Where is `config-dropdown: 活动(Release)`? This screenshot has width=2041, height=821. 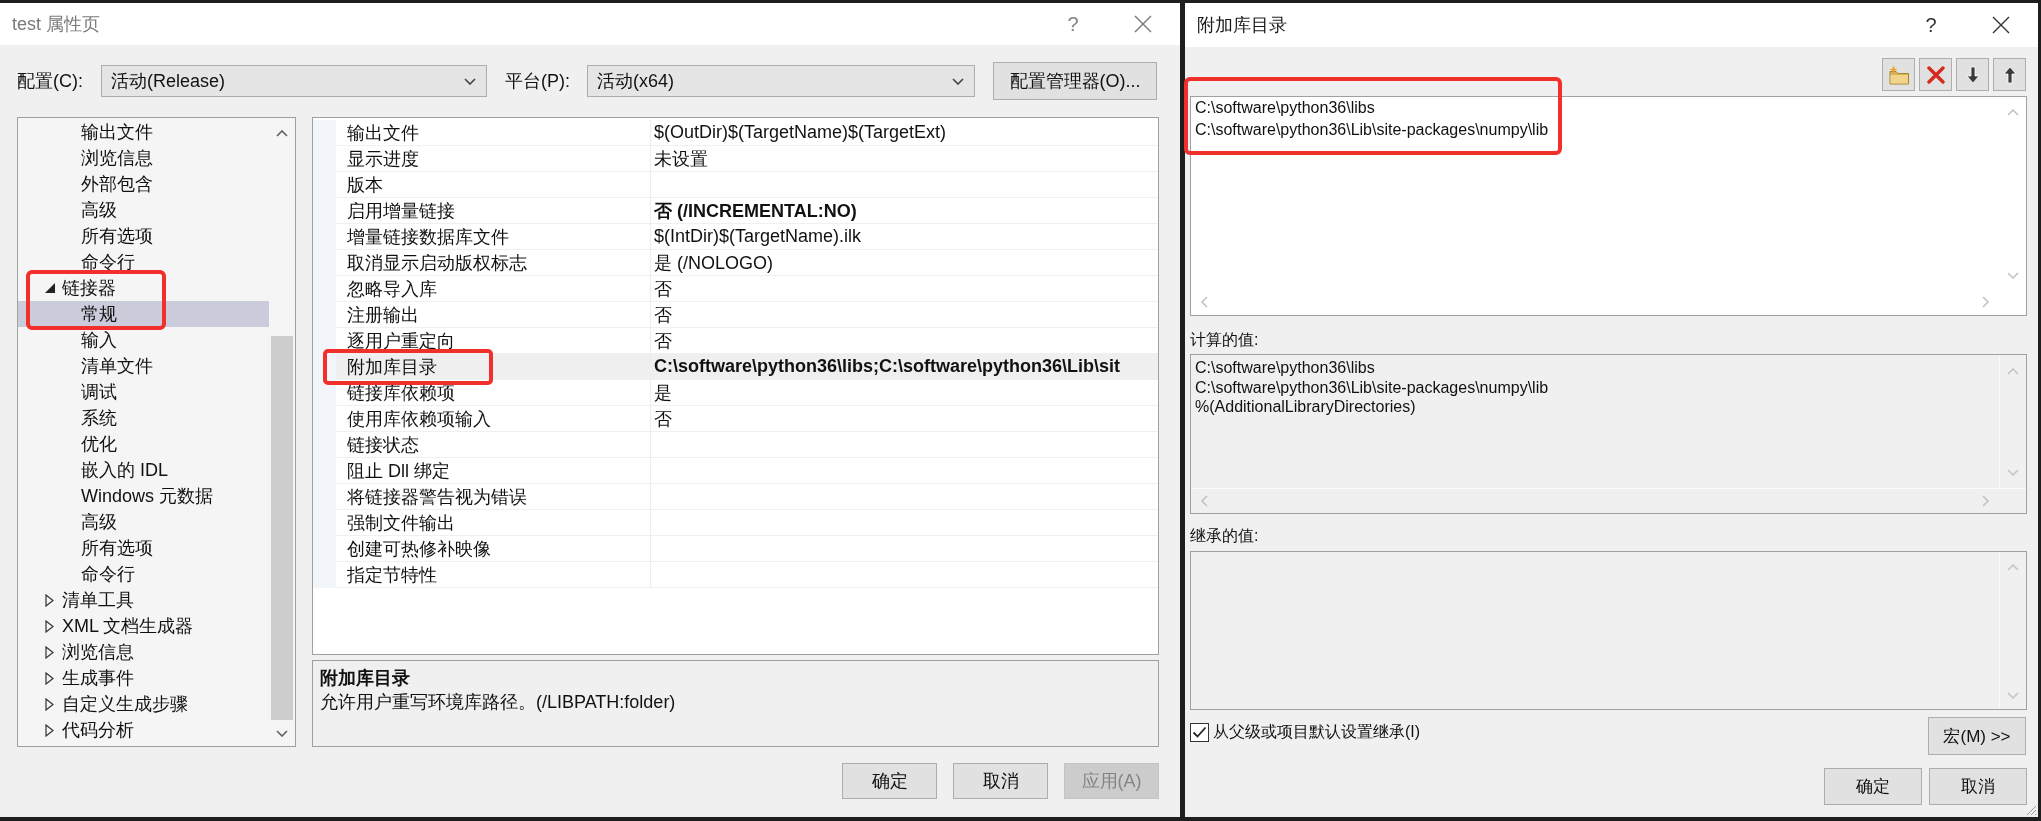 config-dropdown: 活动(Release) is located at coordinates (294, 81).